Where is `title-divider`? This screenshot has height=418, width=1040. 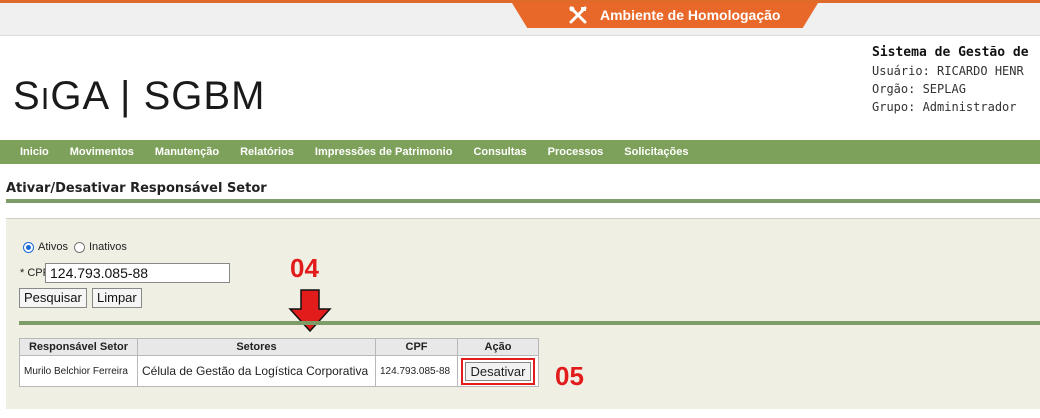 title-divider is located at coordinates (523, 201).